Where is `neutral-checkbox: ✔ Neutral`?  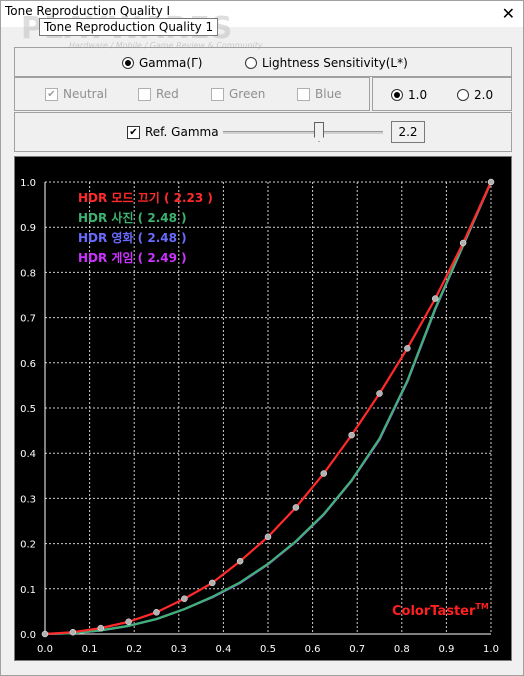
neutral-checkbox: ✔ Neutral is located at coordinates (76, 94).